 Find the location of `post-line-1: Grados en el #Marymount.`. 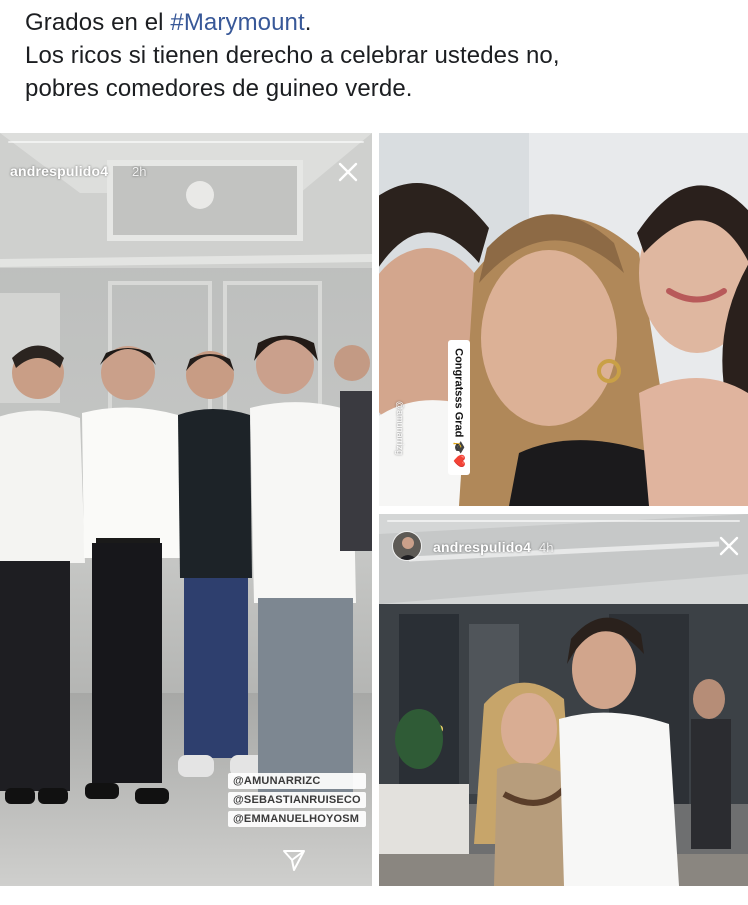

post-line-1: Grados en el #Marymount. is located at coordinates (375, 22).